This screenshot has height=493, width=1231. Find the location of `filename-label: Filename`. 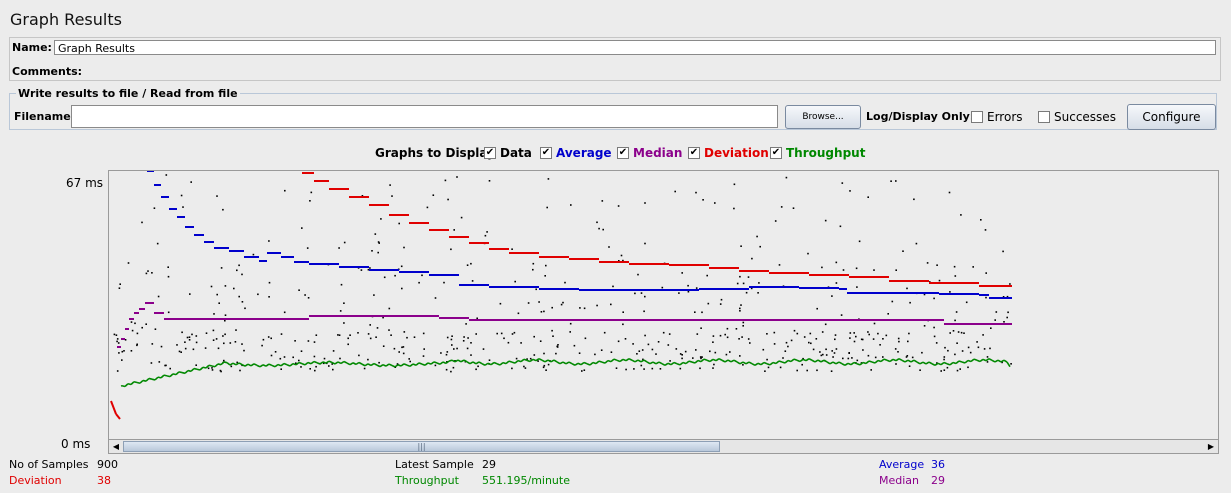

filename-label: Filename is located at coordinates (42, 116).